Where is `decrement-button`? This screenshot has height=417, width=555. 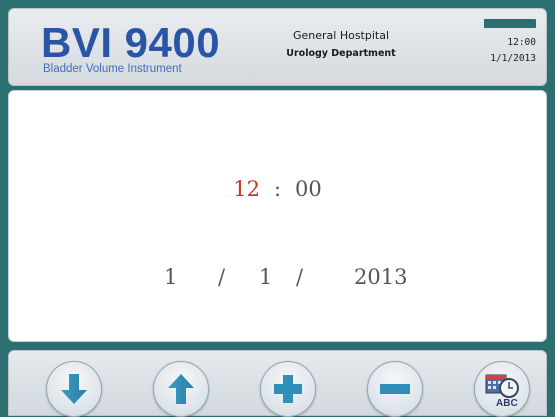 decrement-button is located at coordinates (395, 389).